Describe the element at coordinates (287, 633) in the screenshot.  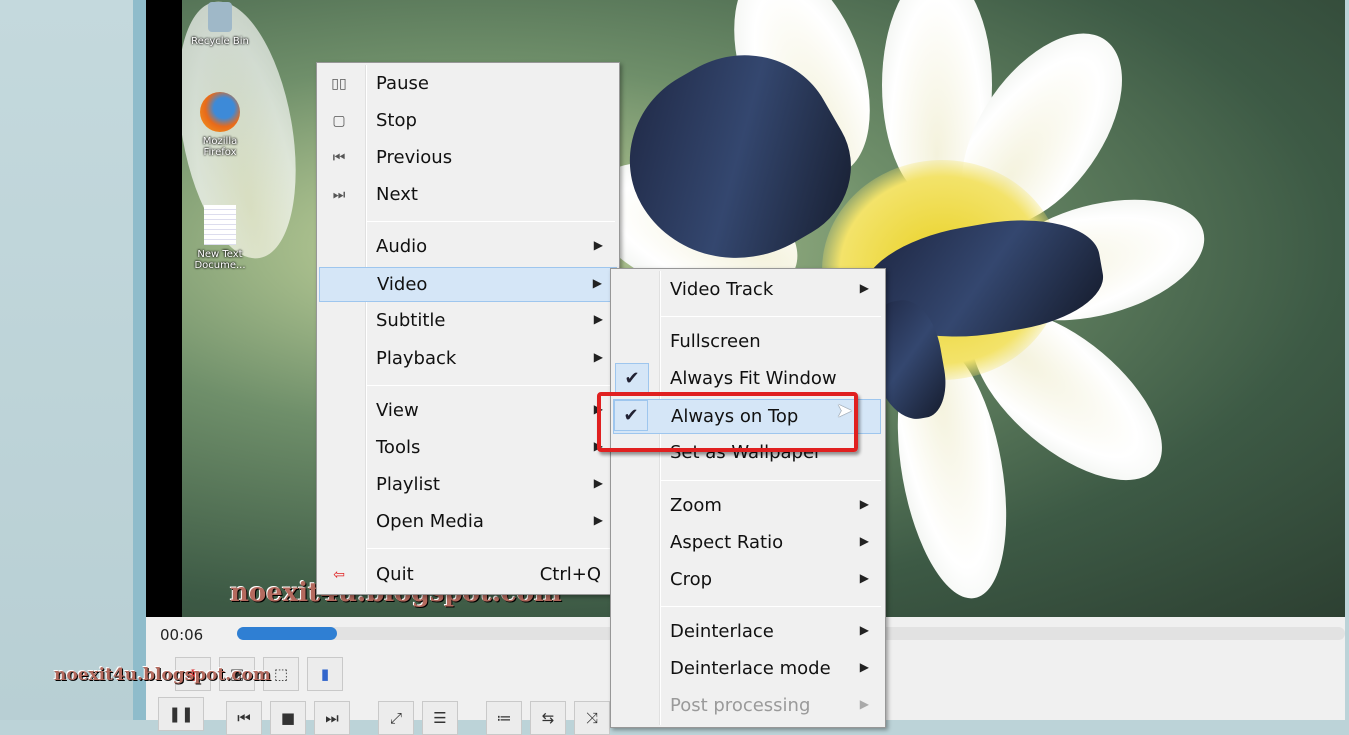
I see `seek-bar-fill` at that location.